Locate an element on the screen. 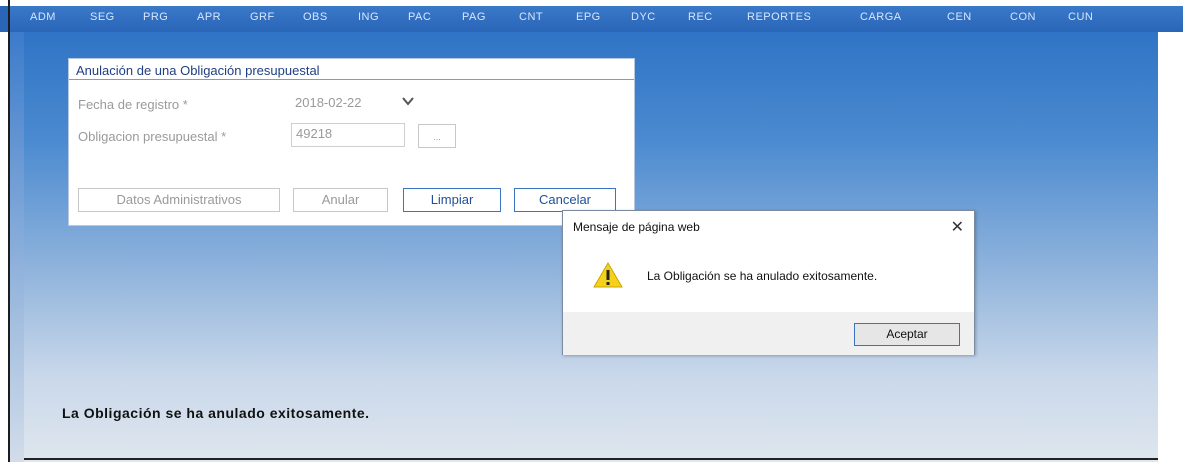  menu-item-epg: EPG is located at coordinates (588, 17).